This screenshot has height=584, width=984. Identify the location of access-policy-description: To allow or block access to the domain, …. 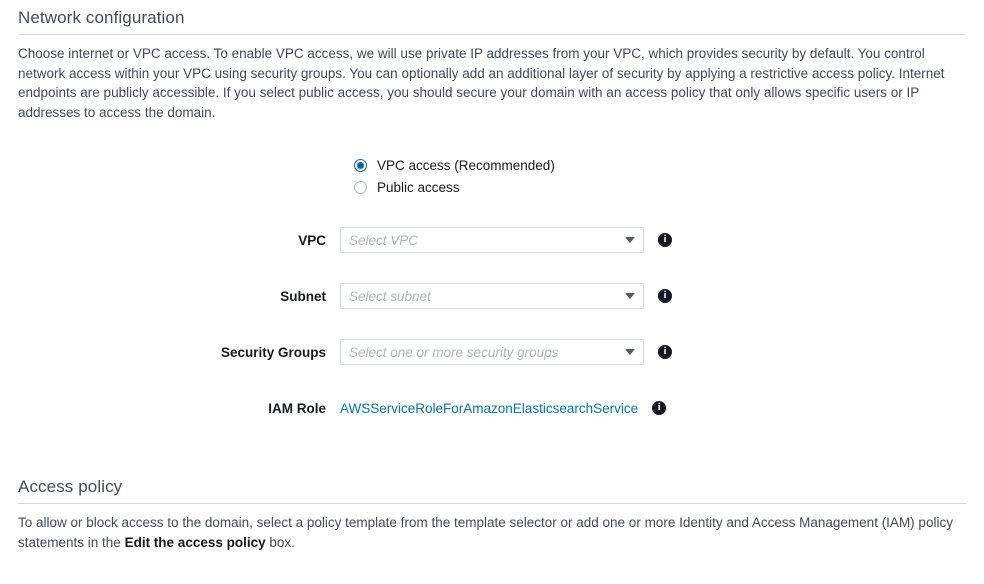
(492, 532).